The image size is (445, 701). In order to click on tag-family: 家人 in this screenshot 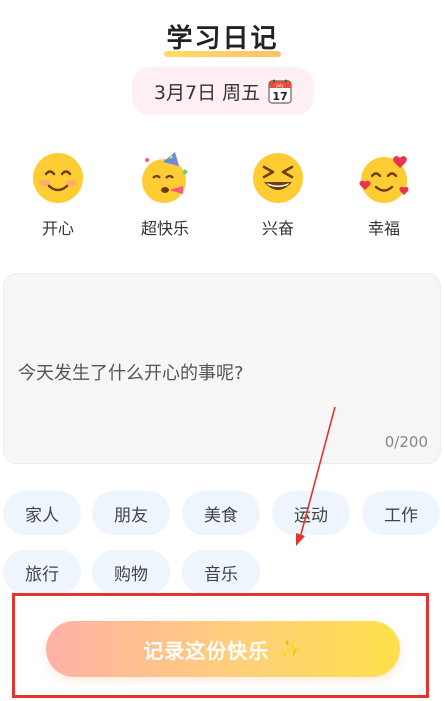, I will do `click(42, 513)`.